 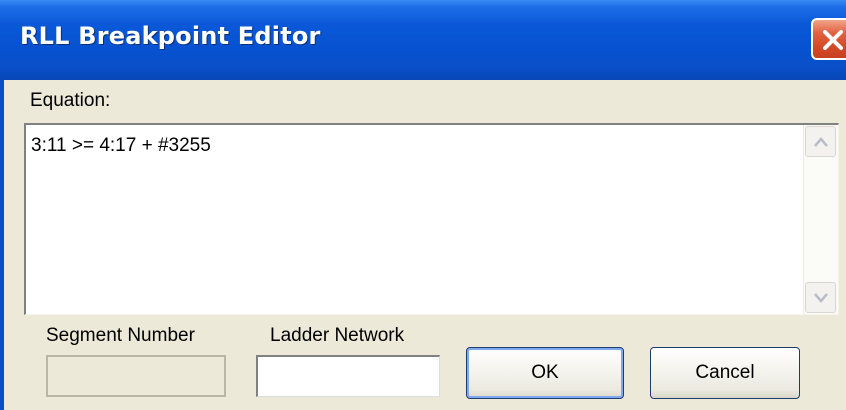 I want to click on close-icon, so click(x=833, y=40).